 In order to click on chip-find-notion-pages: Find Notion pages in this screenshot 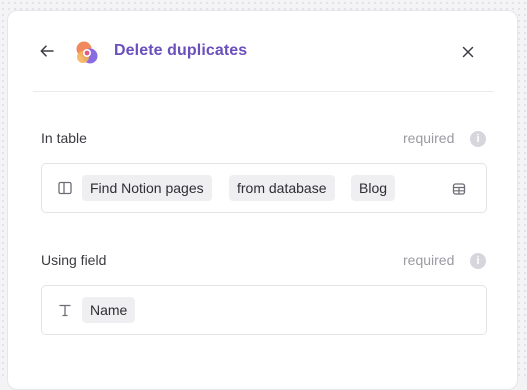, I will do `click(147, 188)`.